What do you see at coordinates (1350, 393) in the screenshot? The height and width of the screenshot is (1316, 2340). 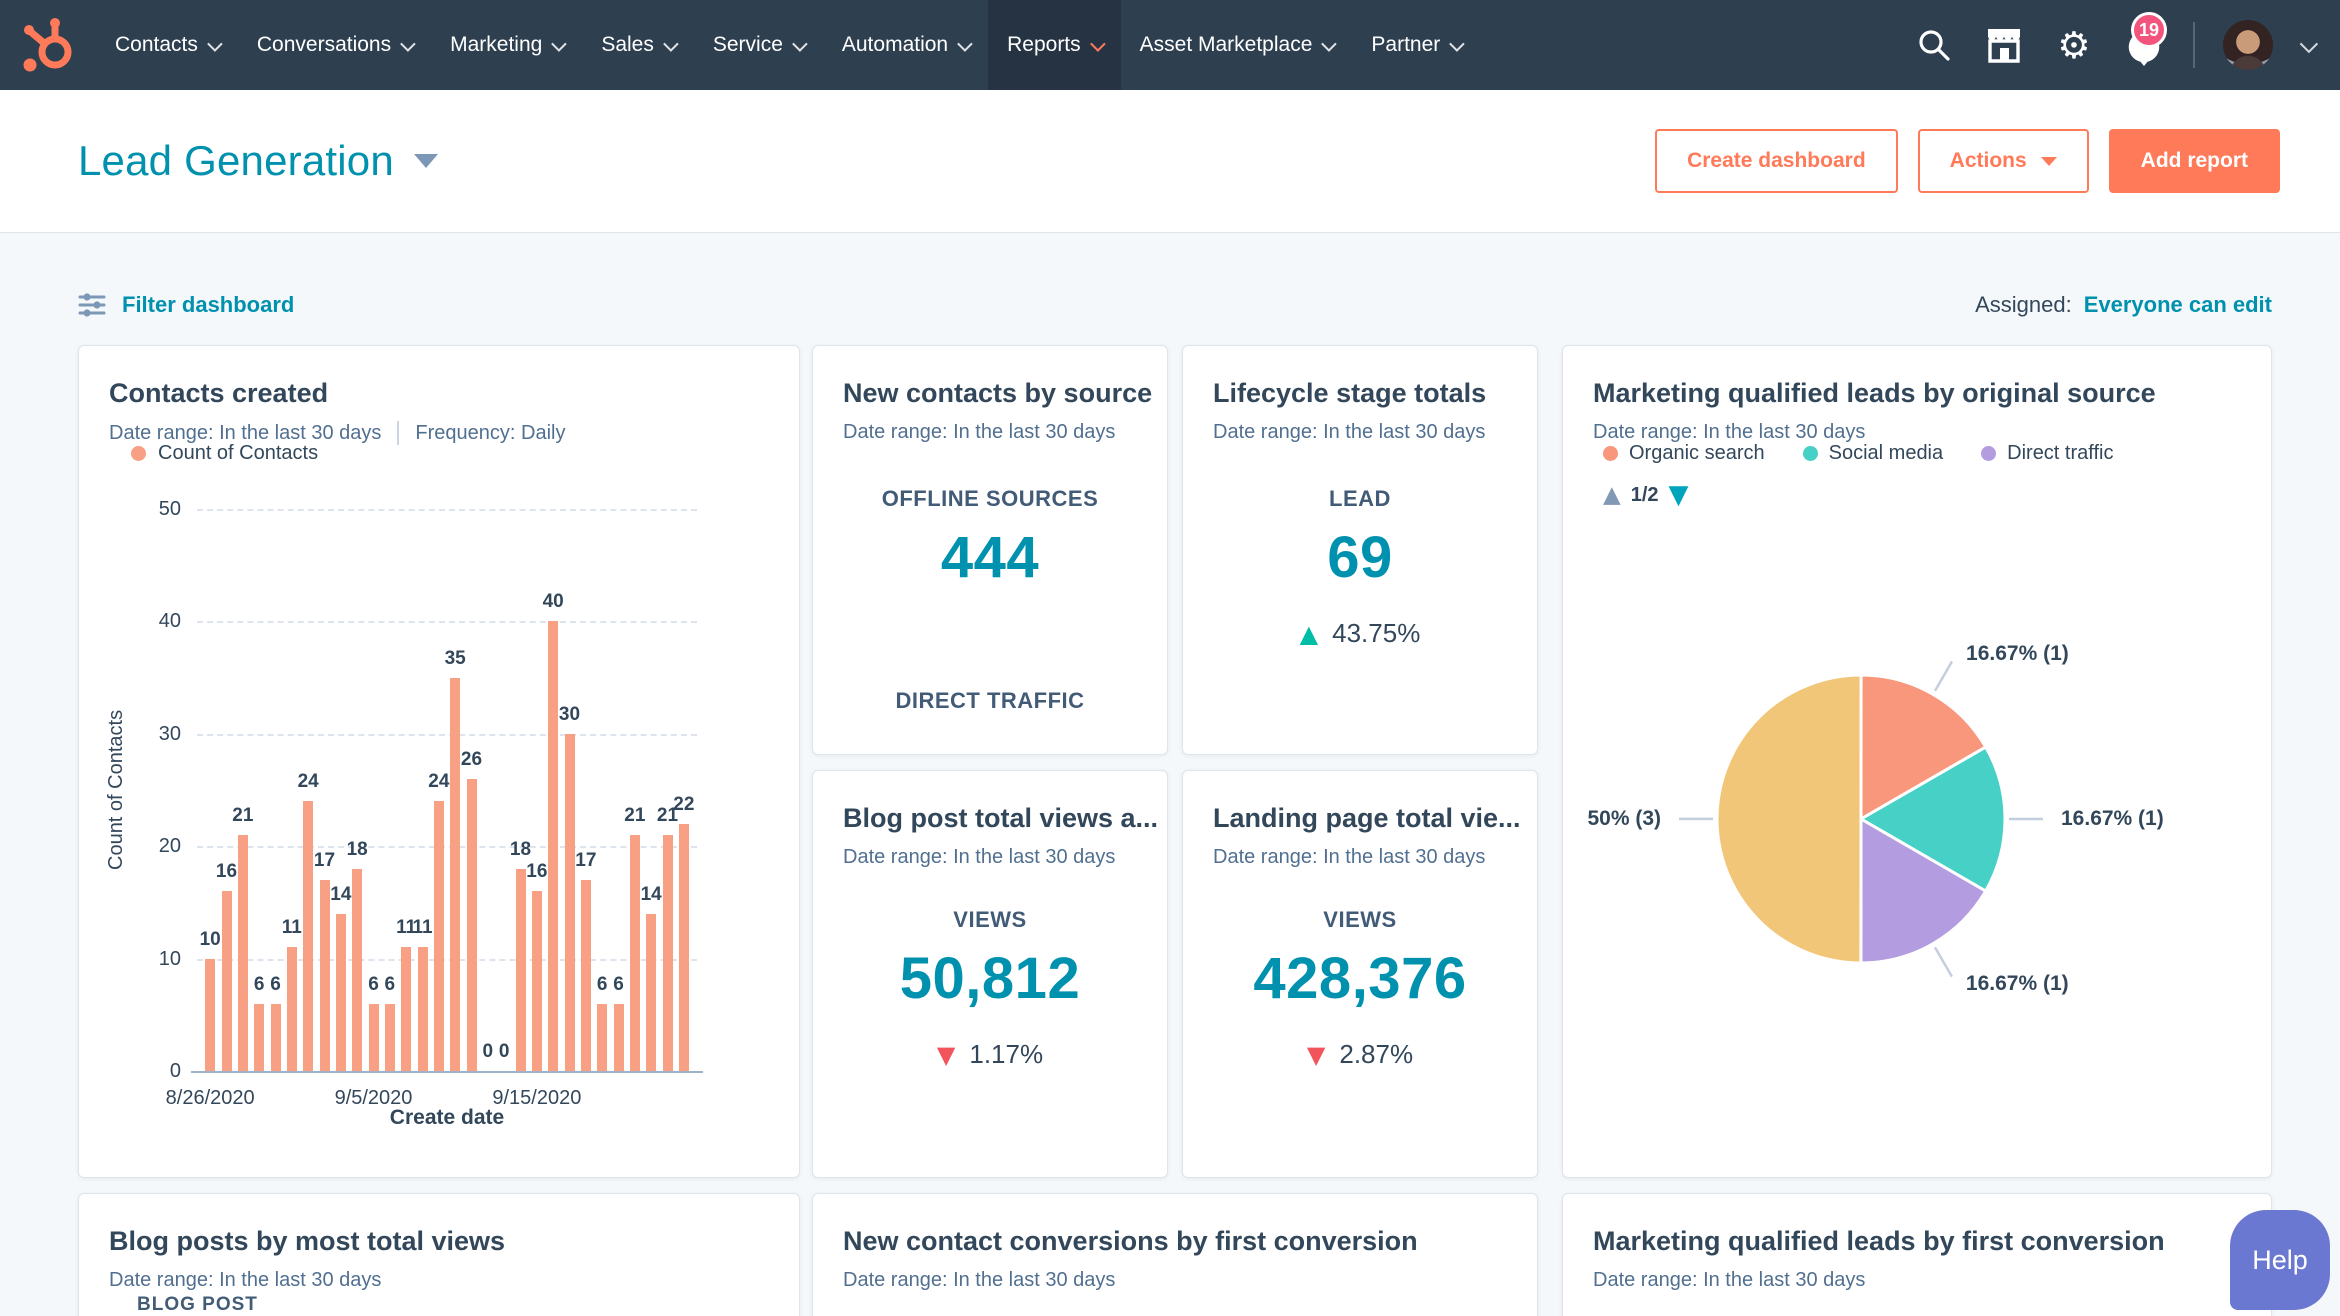 I see `card-title: Lifecycle stage totals` at bounding box center [1350, 393].